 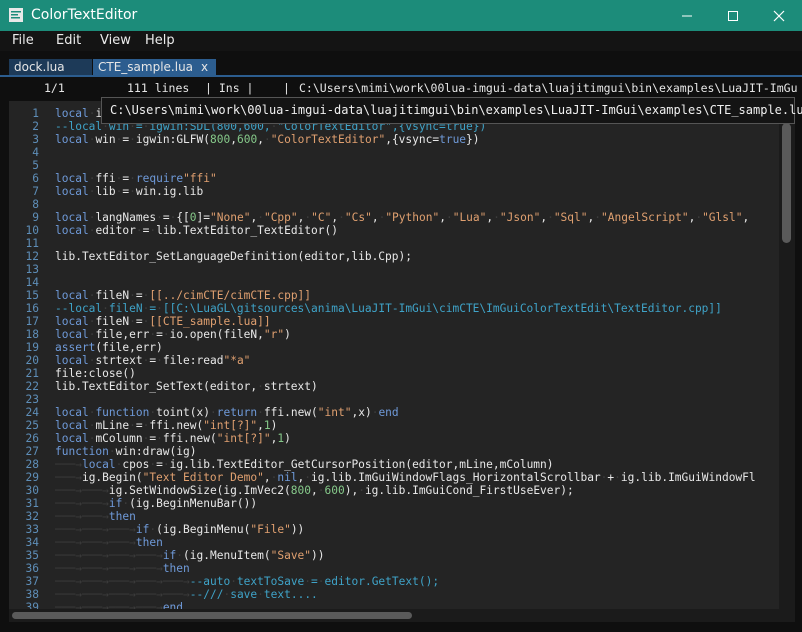 What do you see at coordinates (402, 360) in the screenshot?
I see `code-line: 20 local·strtext·=·file:read"*a"` at bounding box center [402, 360].